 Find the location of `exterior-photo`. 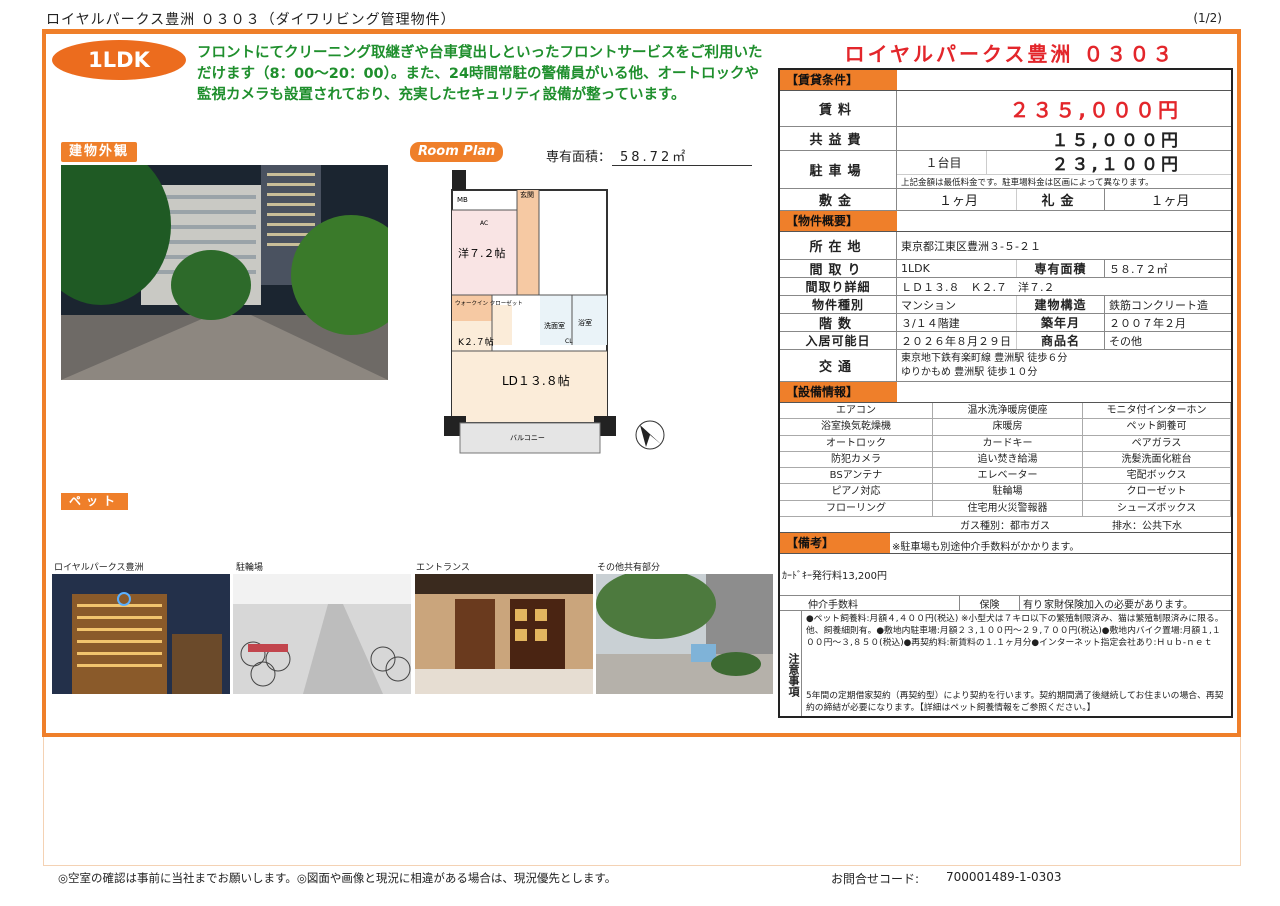

exterior-photo is located at coordinates (224, 272).